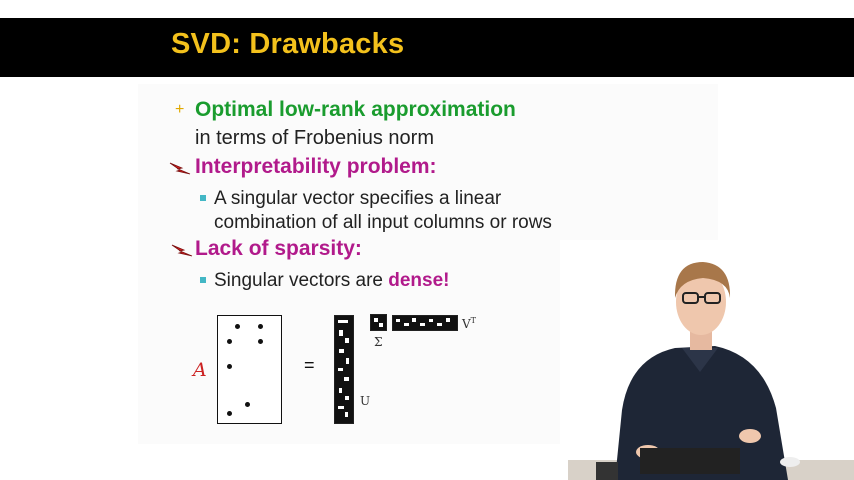  Describe the element at coordinates (309, 365) in the screenshot. I see `equals-sign: =` at that location.